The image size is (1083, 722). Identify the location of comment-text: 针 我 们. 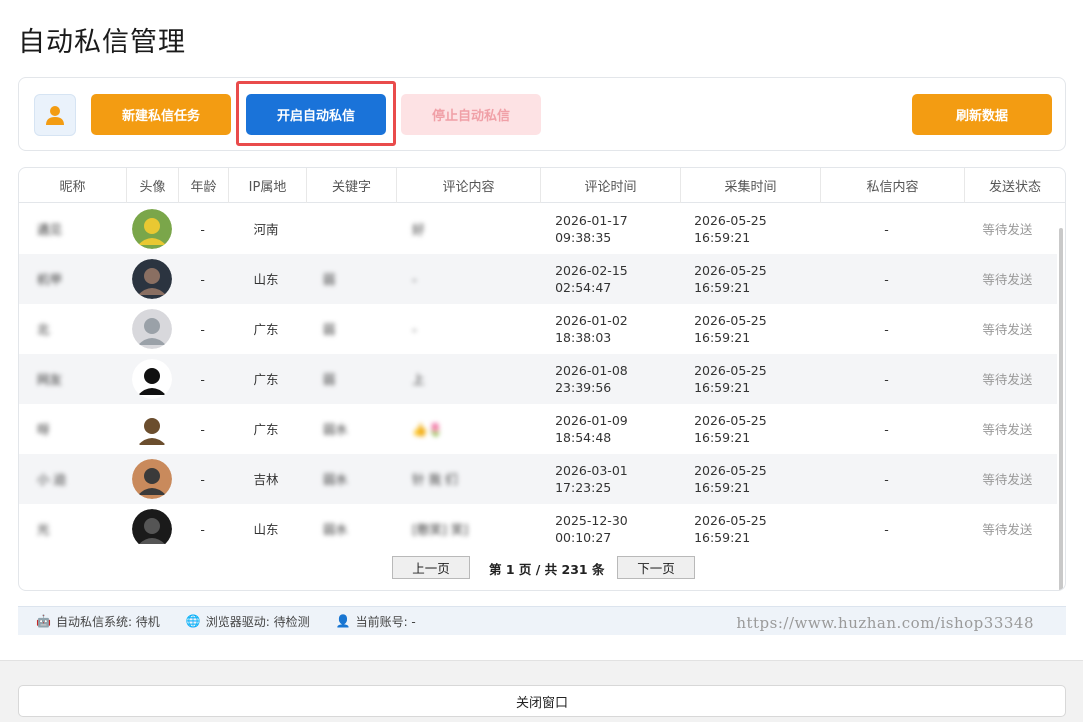
(435, 479).